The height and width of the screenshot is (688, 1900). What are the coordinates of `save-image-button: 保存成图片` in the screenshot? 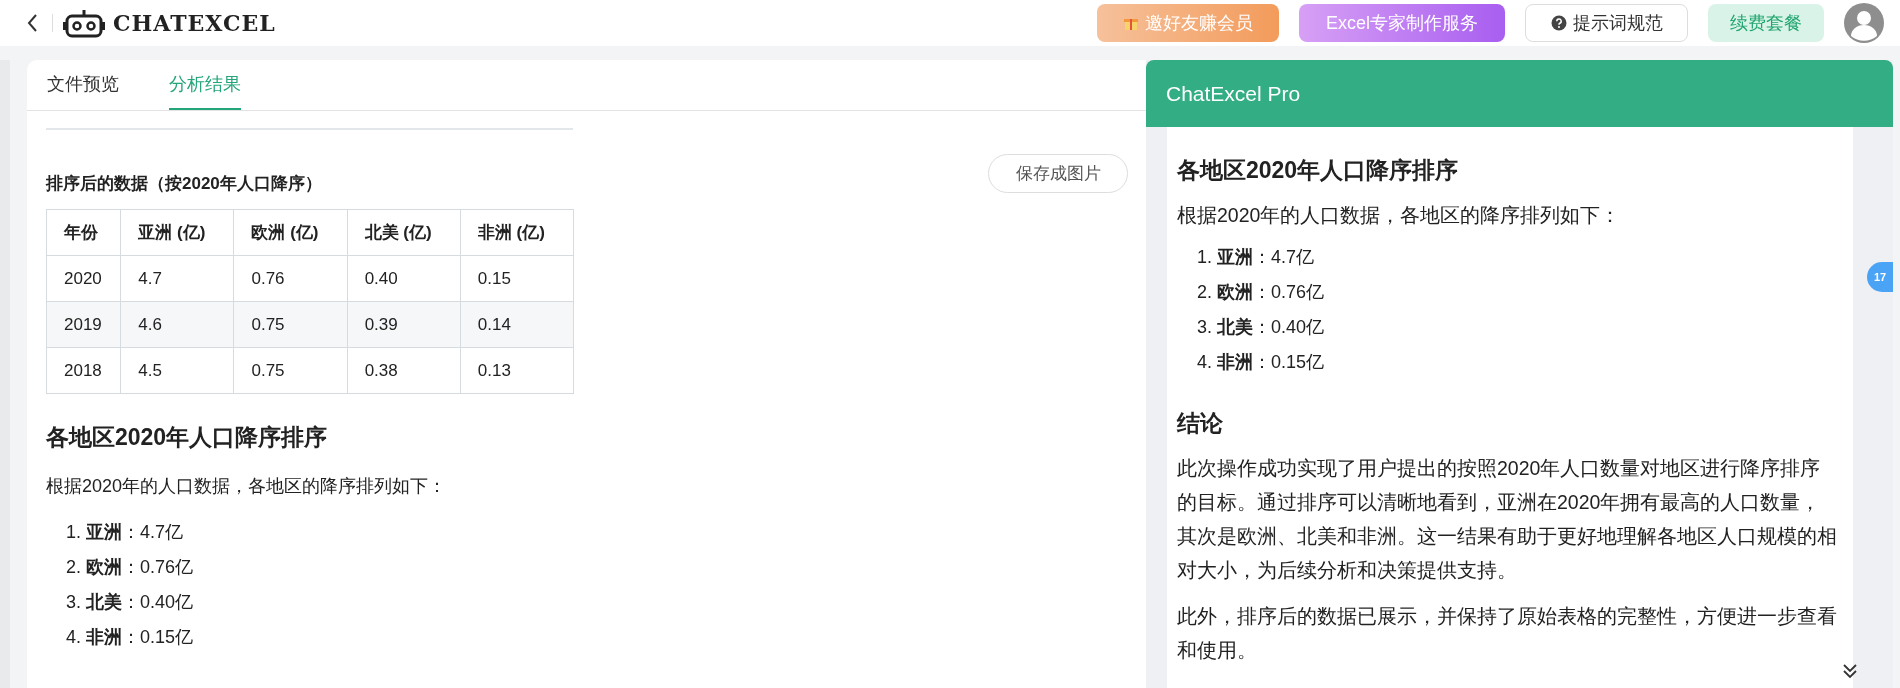 It's located at (1058, 173).